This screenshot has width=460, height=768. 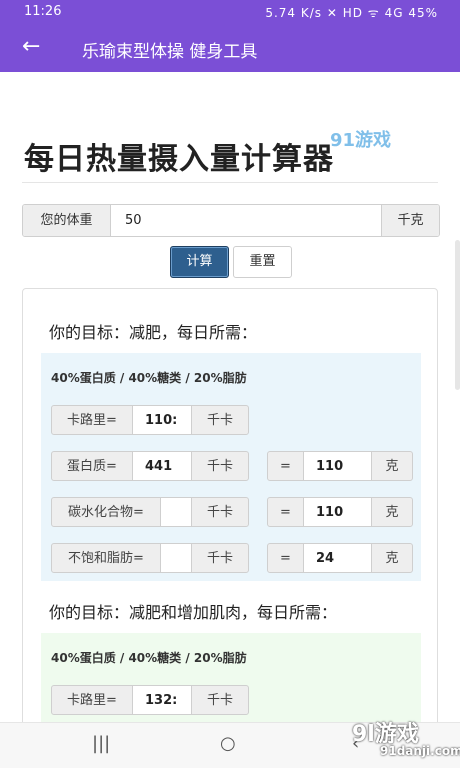 I want to click on back-arrow-icon: ←, so click(x=31, y=47).